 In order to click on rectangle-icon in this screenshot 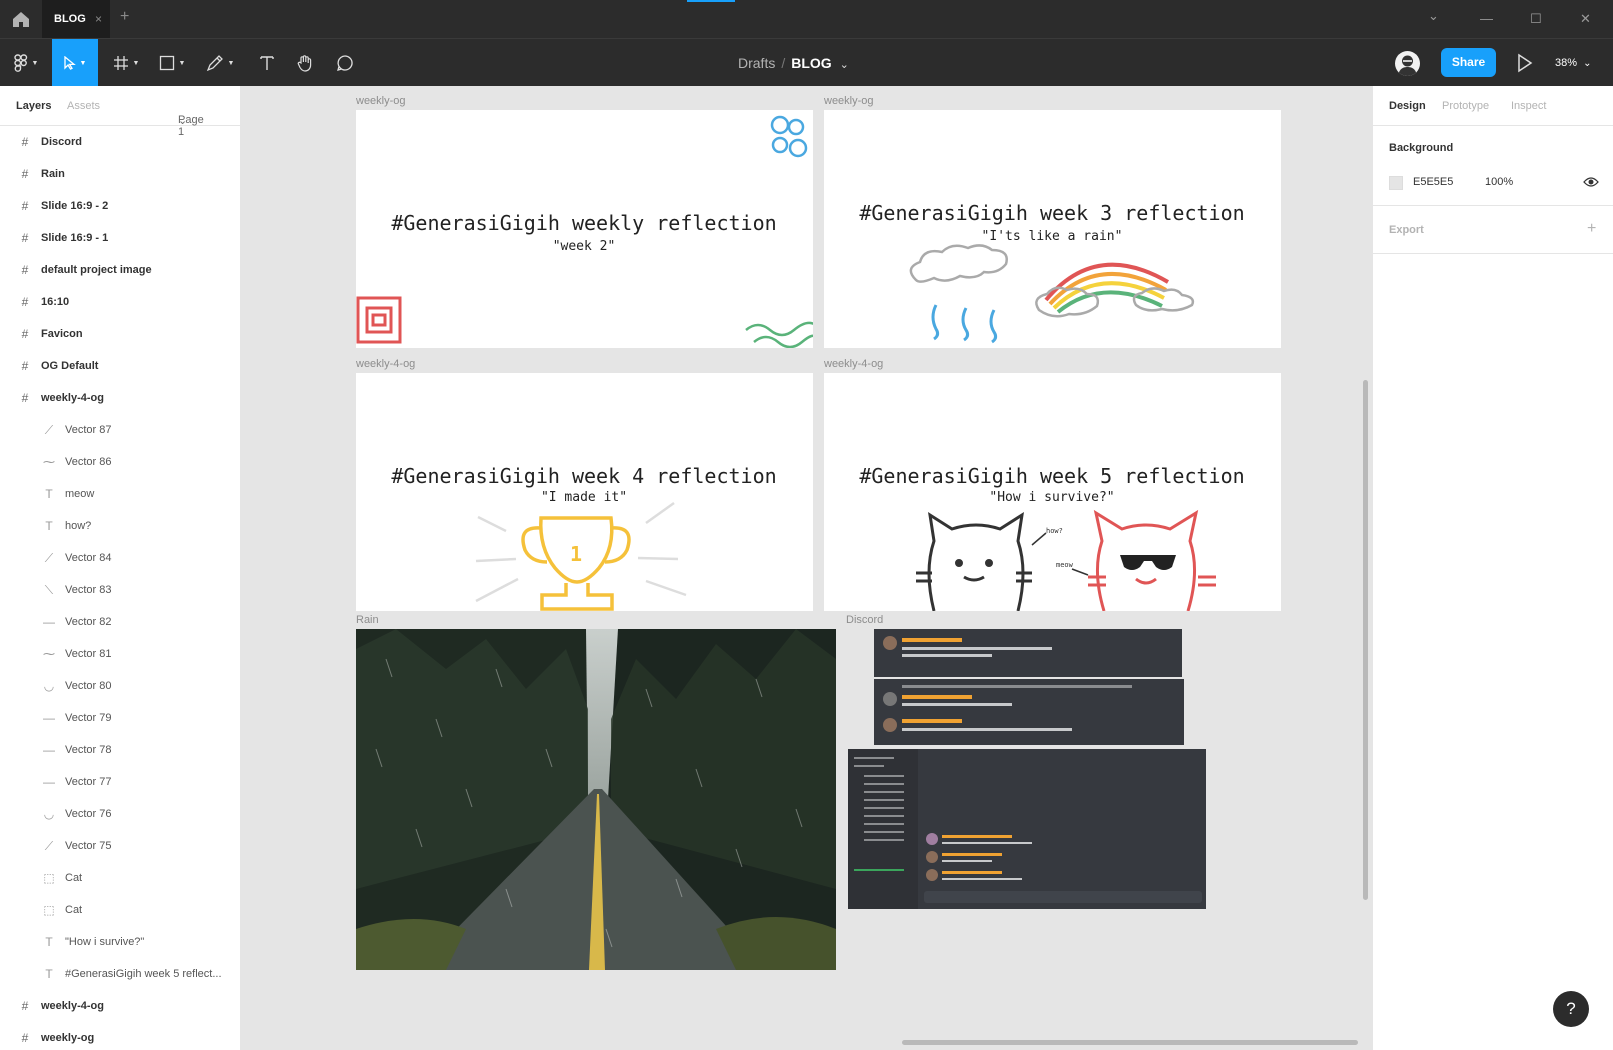, I will do `click(166, 63)`.